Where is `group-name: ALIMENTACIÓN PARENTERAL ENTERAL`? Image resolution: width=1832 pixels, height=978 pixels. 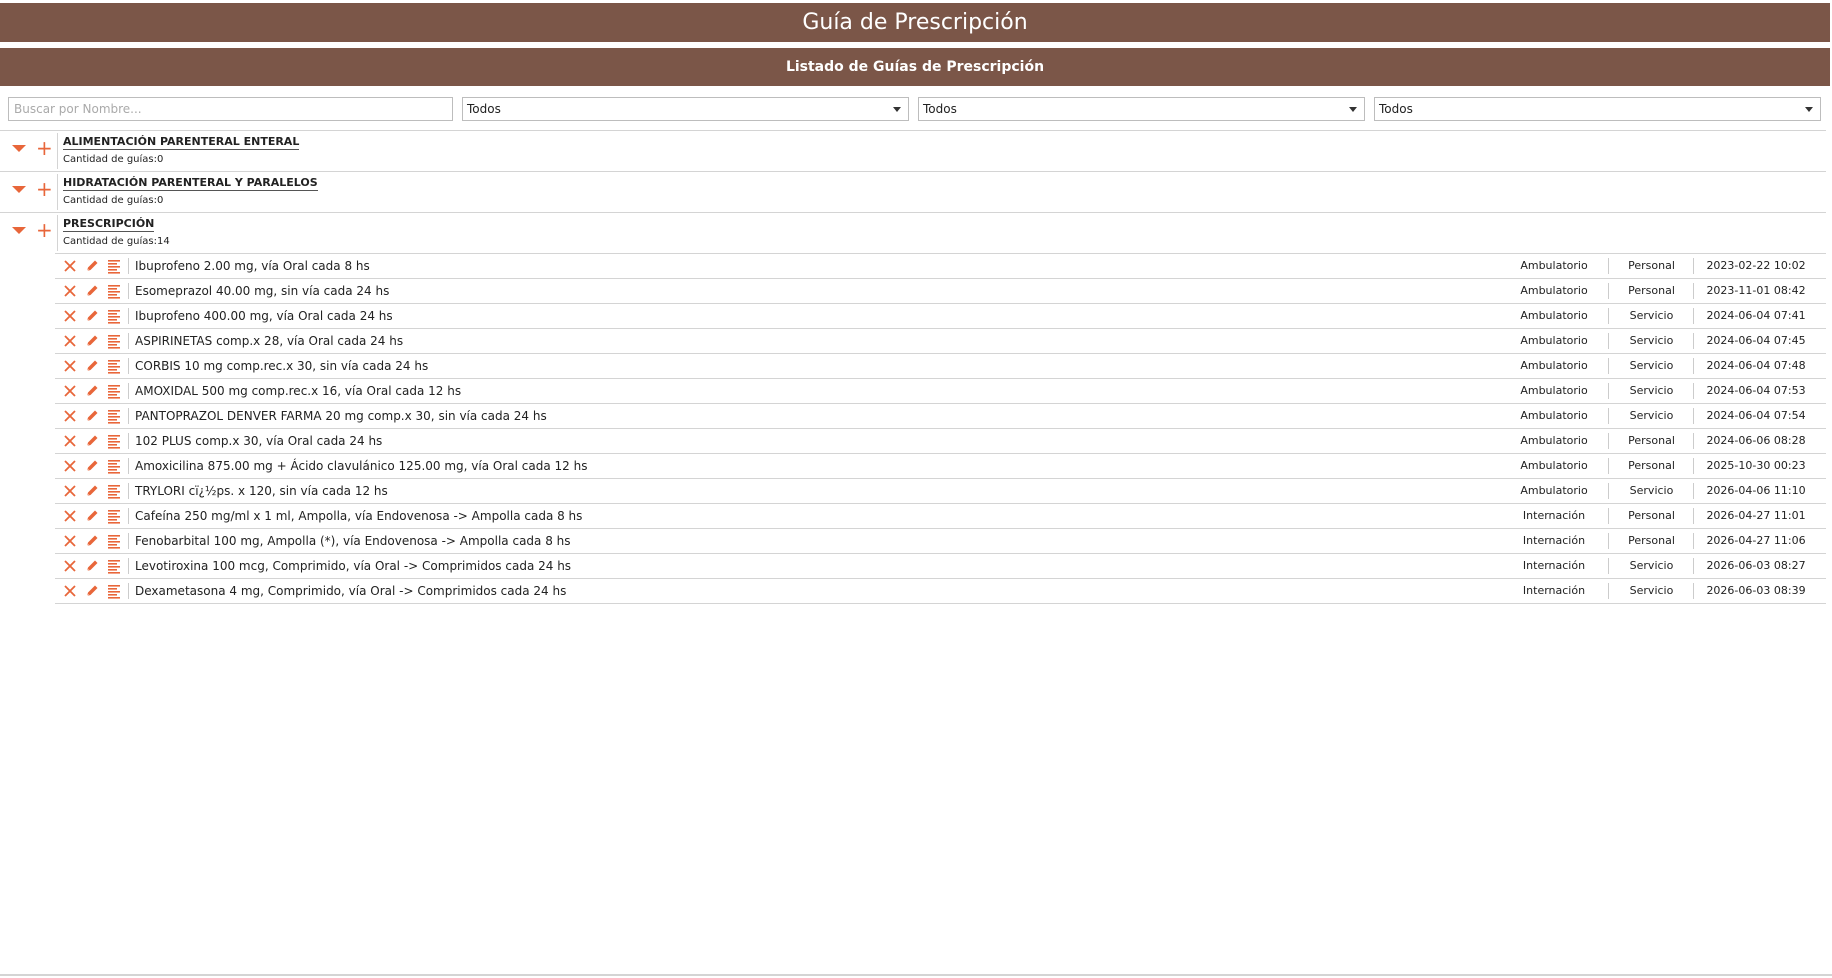 group-name: ALIMENTACIÓN PARENTERAL ENTERAL is located at coordinates (181, 142).